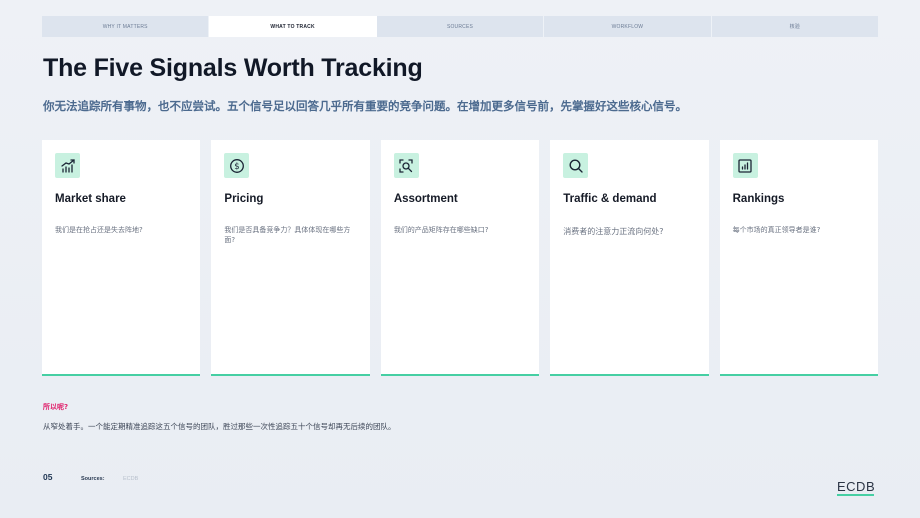 The width and height of the screenshot is (920, 518). I want to click on tab-what-to-track: WHAT TO TRACK, so click(293, 26).